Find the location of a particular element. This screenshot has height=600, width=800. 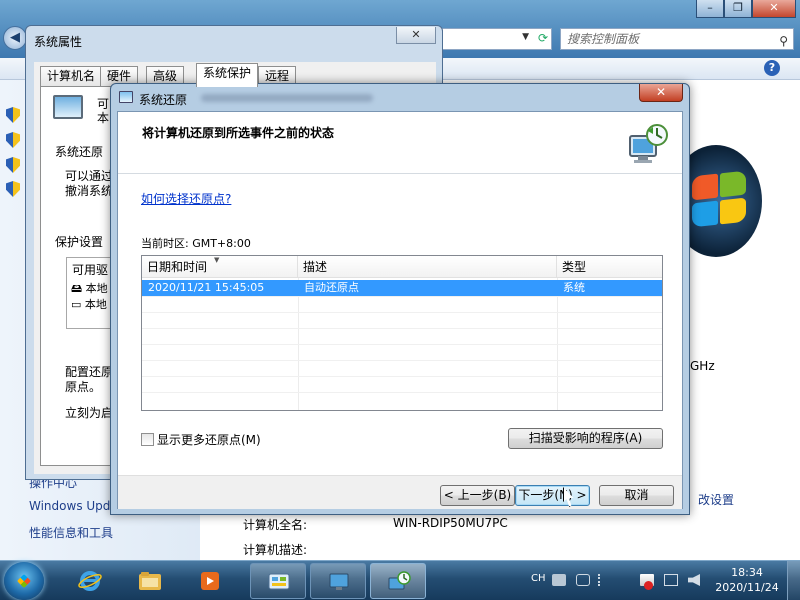

section-system-restore: 系统还原 is located at coordinates (79, 152).